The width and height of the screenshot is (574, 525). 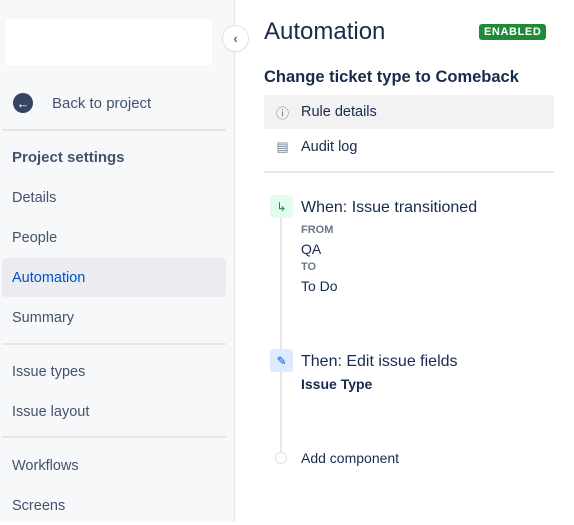 What do you see at coordinates (409, 147) in the screenshot?
I see `audit-log-tab: ▤ Audit log` at bounding box center [409, 147].